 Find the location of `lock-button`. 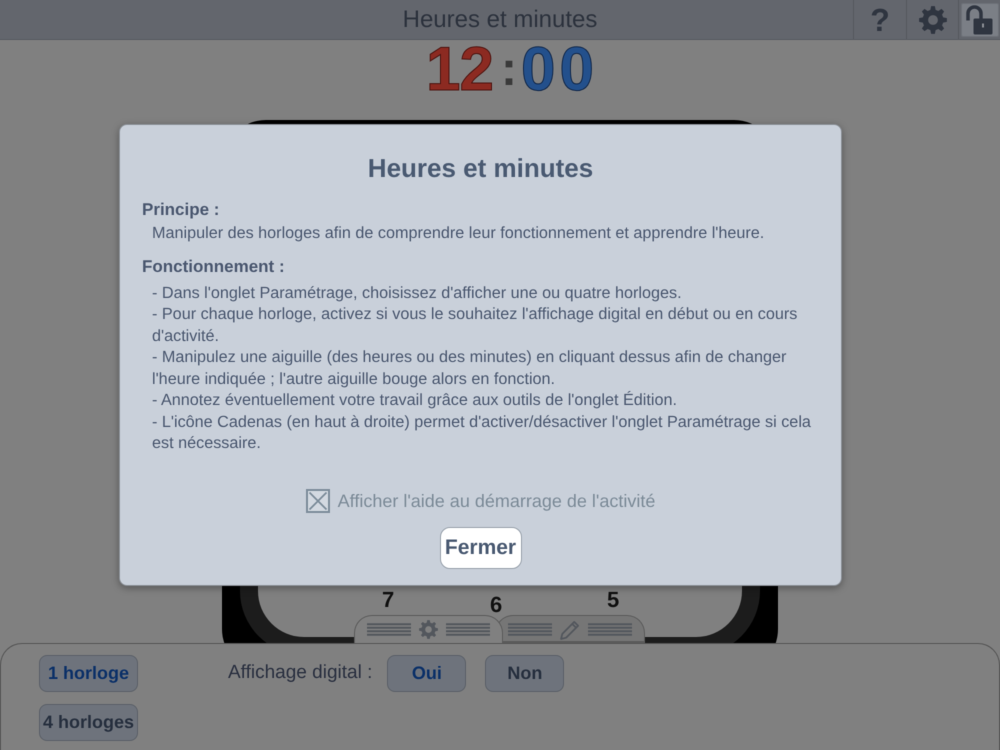

lock-button is located at coordinates (979, 19).